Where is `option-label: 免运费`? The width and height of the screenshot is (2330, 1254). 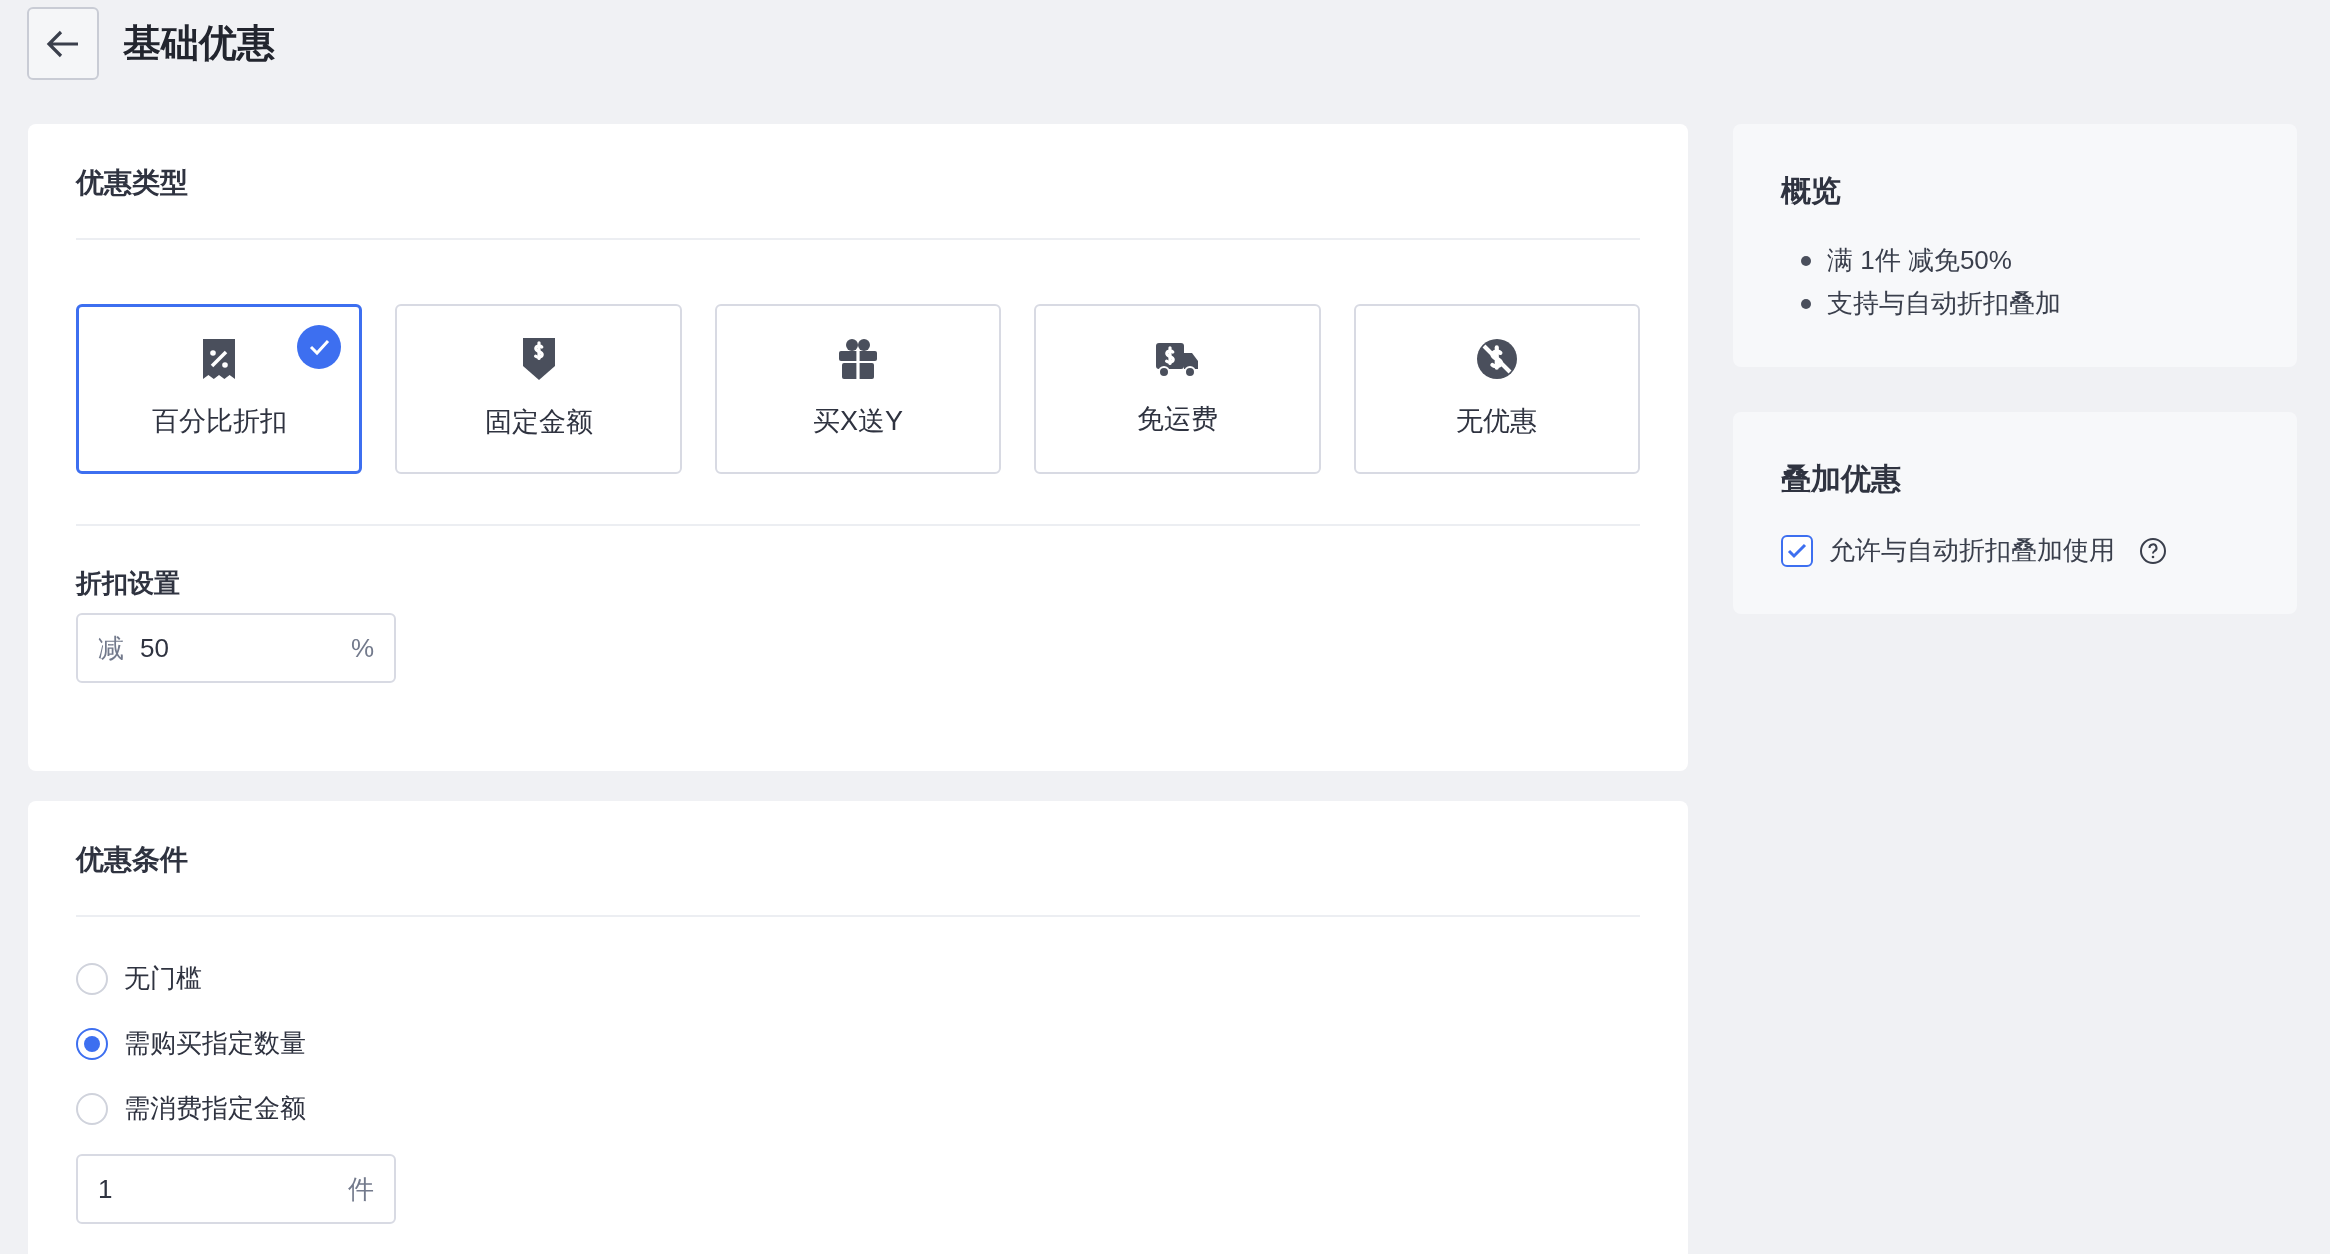
option-label: 免运费 is located at coordinates (1177, 419).